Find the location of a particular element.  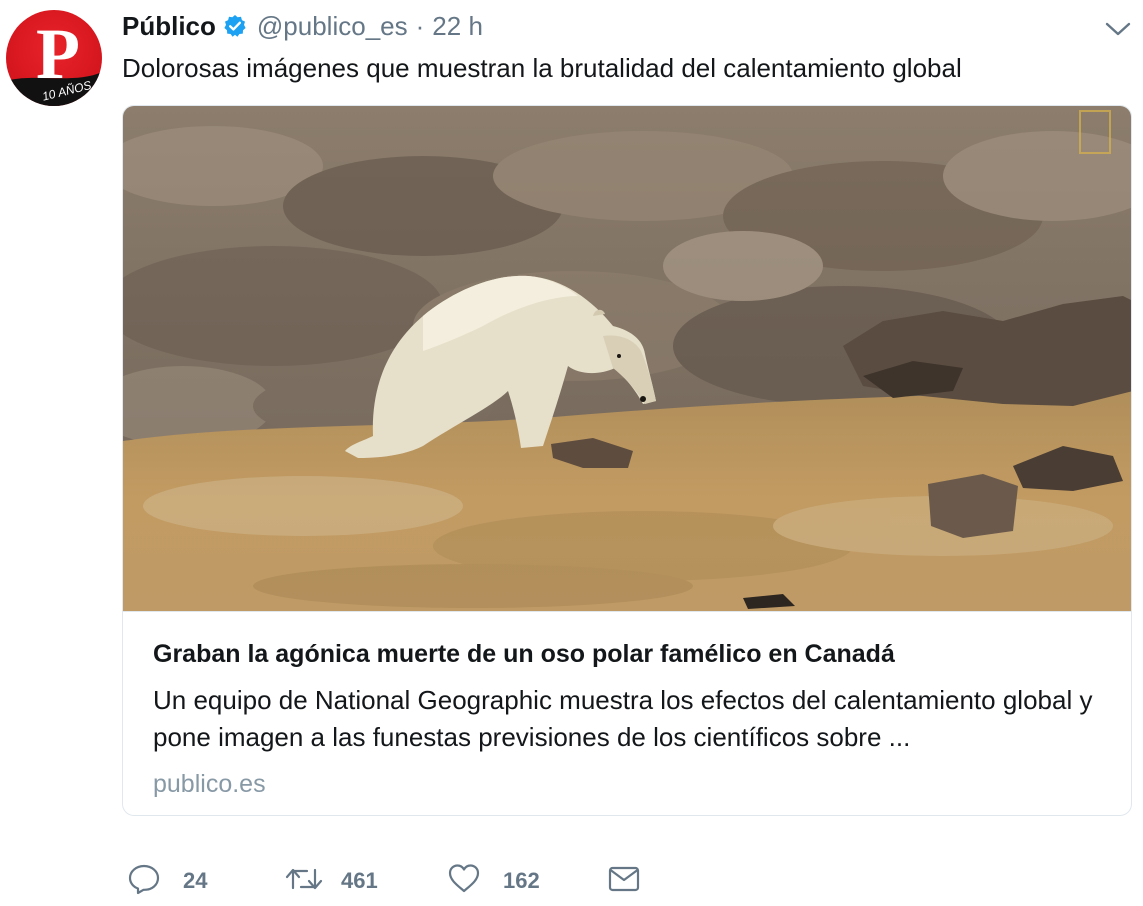

direct-message-button is located at coordinates (624, 881).